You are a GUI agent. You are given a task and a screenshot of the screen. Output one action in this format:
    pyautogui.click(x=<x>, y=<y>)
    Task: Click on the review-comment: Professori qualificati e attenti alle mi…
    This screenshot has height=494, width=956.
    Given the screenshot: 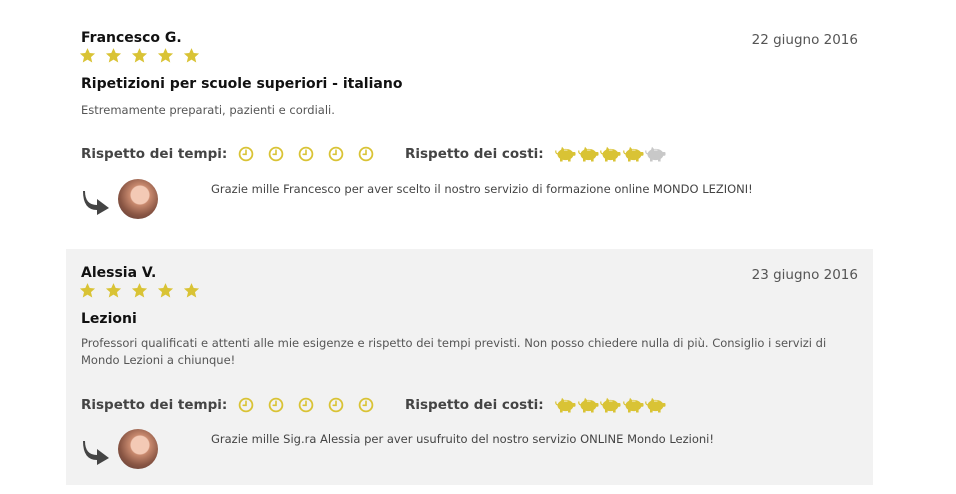 What is the action you would take?
    pyautogui.click(x=454, y=351)
    